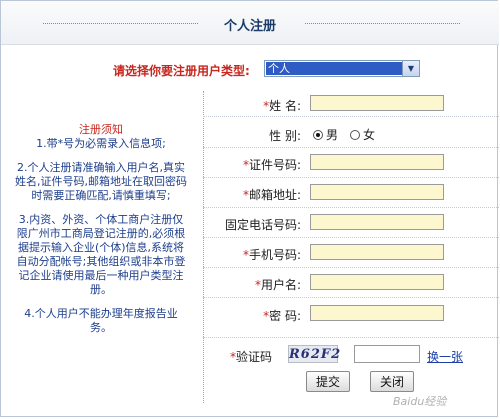  I want to click on panel-header: 个人注册, so click(250, 23).